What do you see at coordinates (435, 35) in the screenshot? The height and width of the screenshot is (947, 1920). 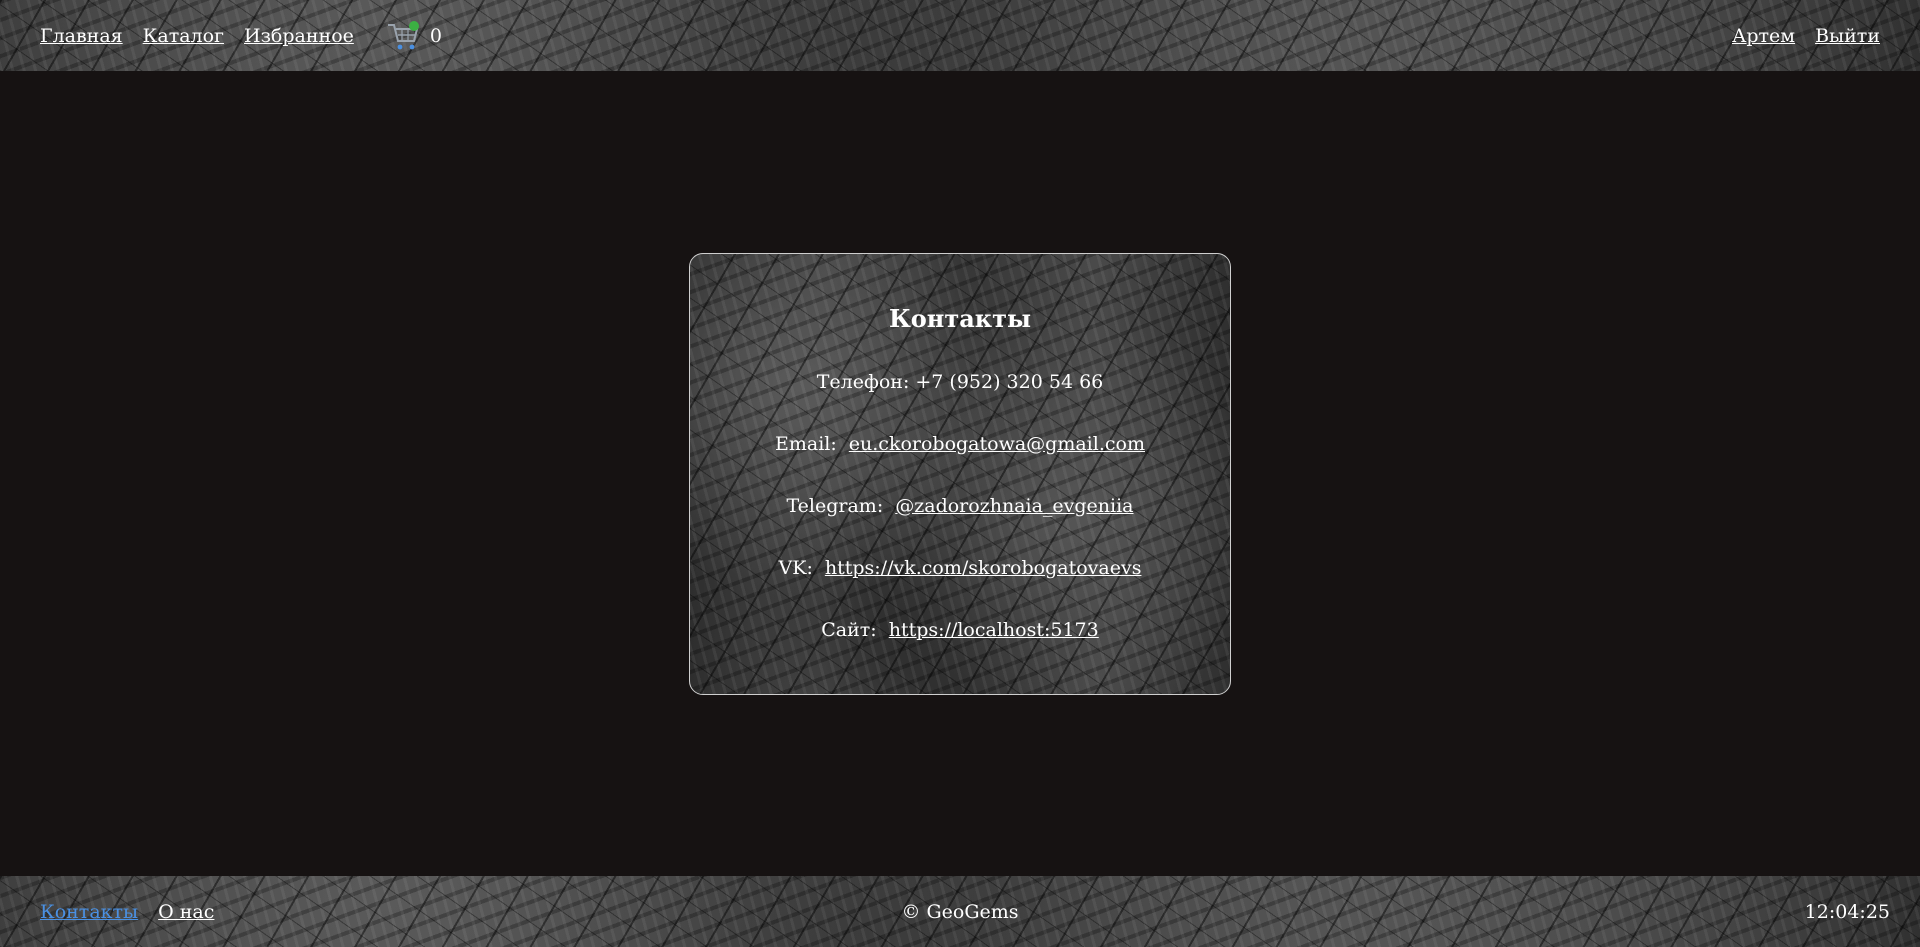 I see `cart-count: 0` at bounding box center [435, 35].